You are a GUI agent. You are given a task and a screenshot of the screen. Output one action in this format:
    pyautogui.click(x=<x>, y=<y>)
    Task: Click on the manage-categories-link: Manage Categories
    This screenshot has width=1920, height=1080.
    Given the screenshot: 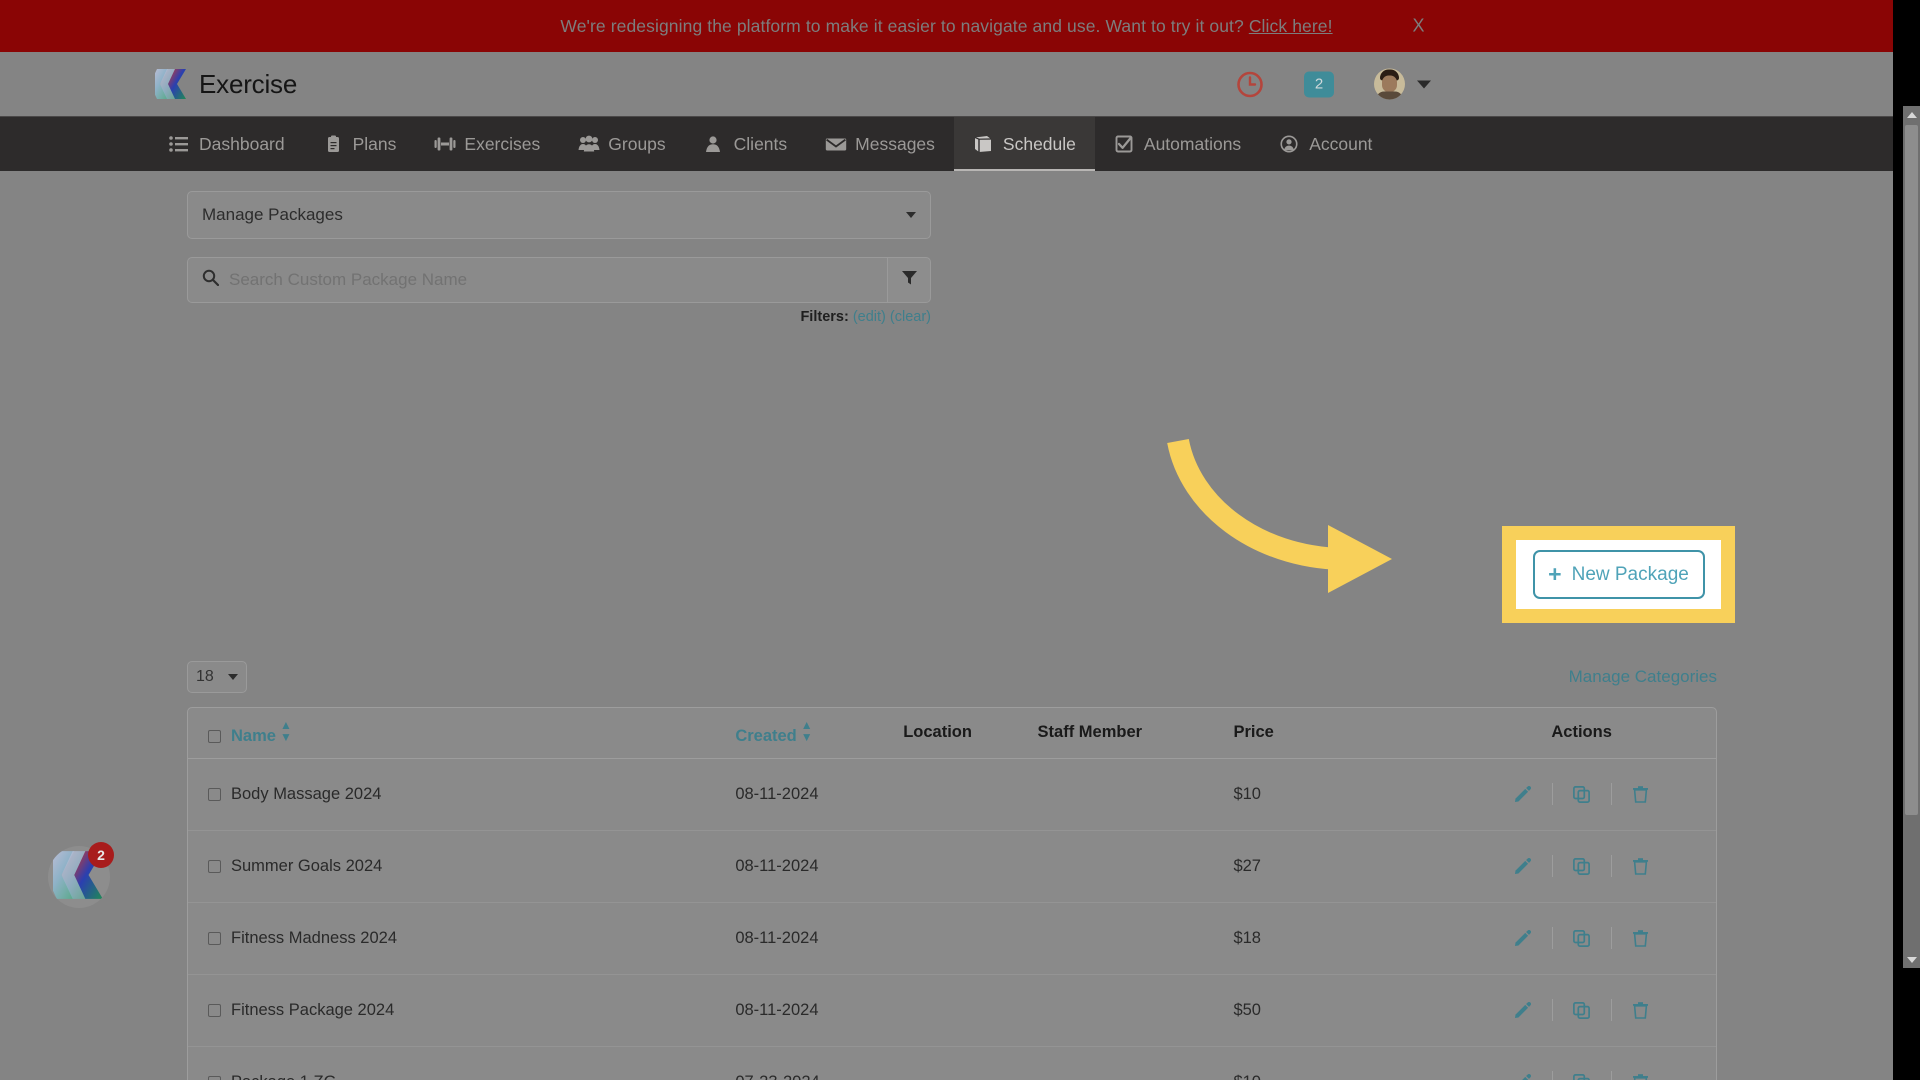 What is the action you would take?
    pyautogui.click(x=1643, y=677)
    